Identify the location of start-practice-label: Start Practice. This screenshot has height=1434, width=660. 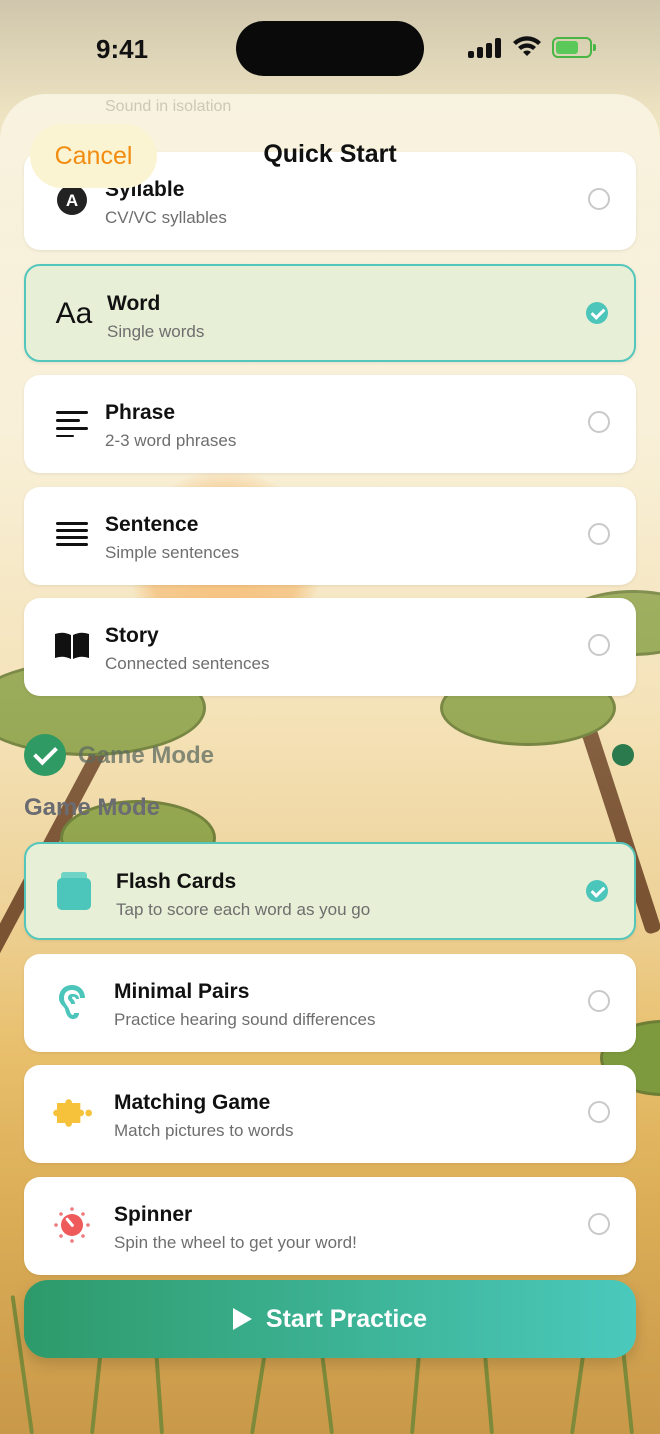
(346, 1318).